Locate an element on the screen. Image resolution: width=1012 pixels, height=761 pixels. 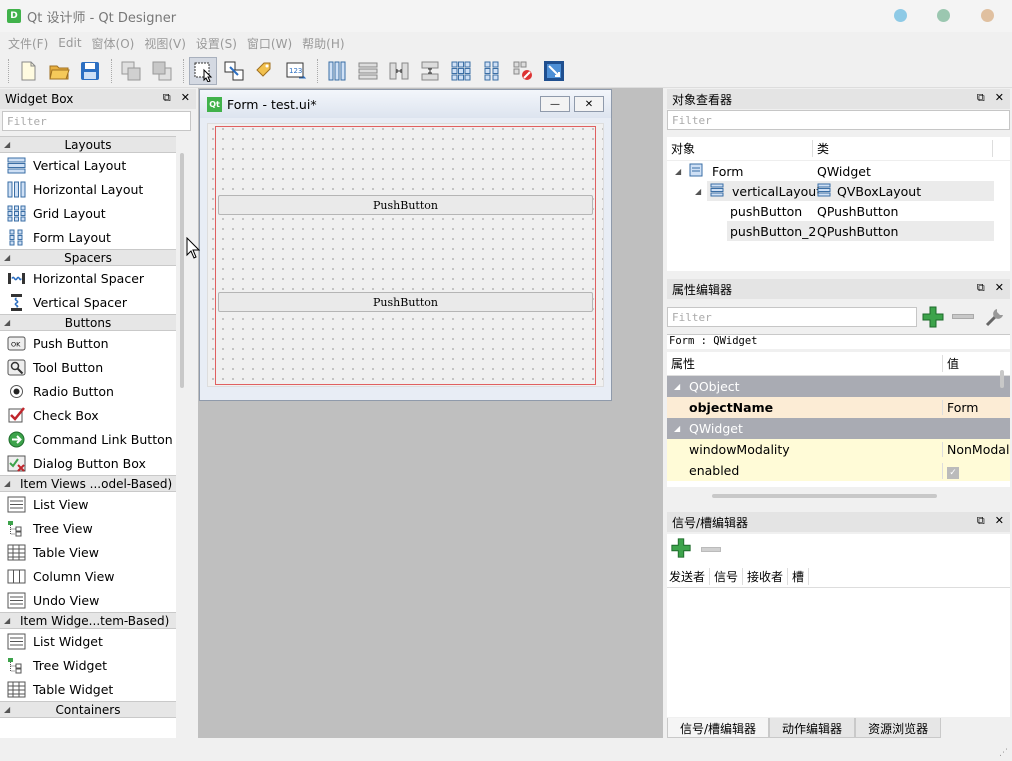
lay-out-vertically-button is located at coordinates (368, 71).